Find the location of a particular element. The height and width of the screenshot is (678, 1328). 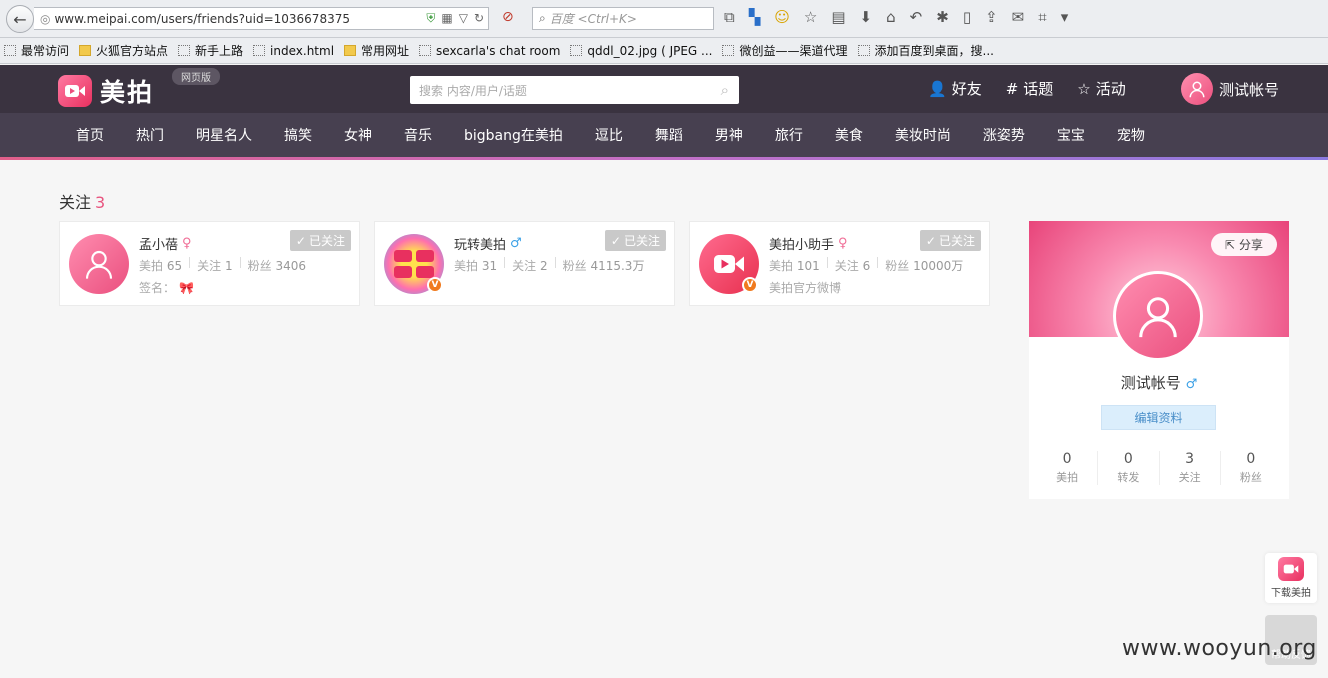

category-tab: 宠物 is located at coordinates (1131, 135).